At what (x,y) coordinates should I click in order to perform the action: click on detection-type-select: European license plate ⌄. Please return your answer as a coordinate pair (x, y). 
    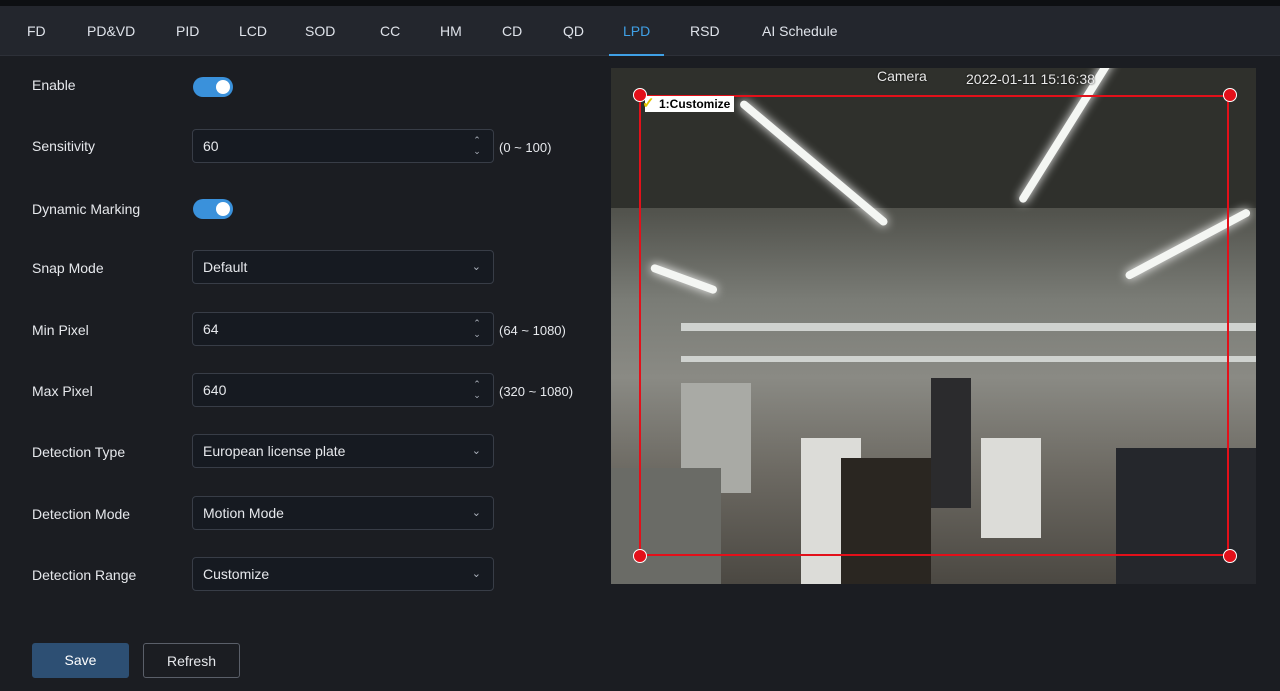
    Looking at the image, I should click on (343, 451).